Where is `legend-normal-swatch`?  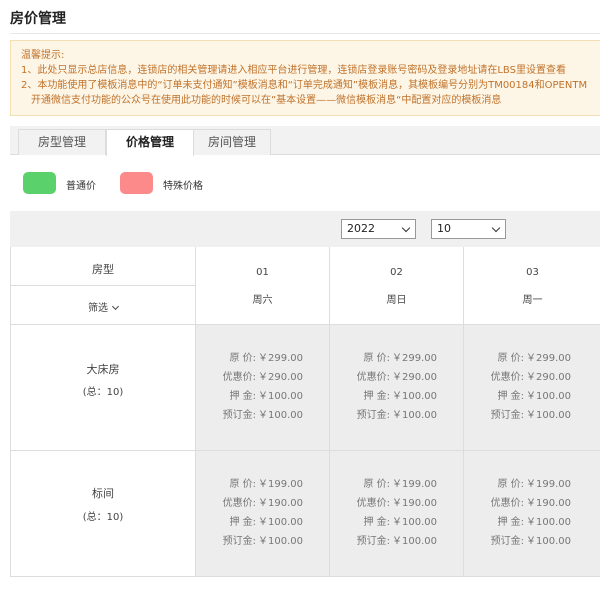 legend-normal-swatch is located at coordinates (39, 183).